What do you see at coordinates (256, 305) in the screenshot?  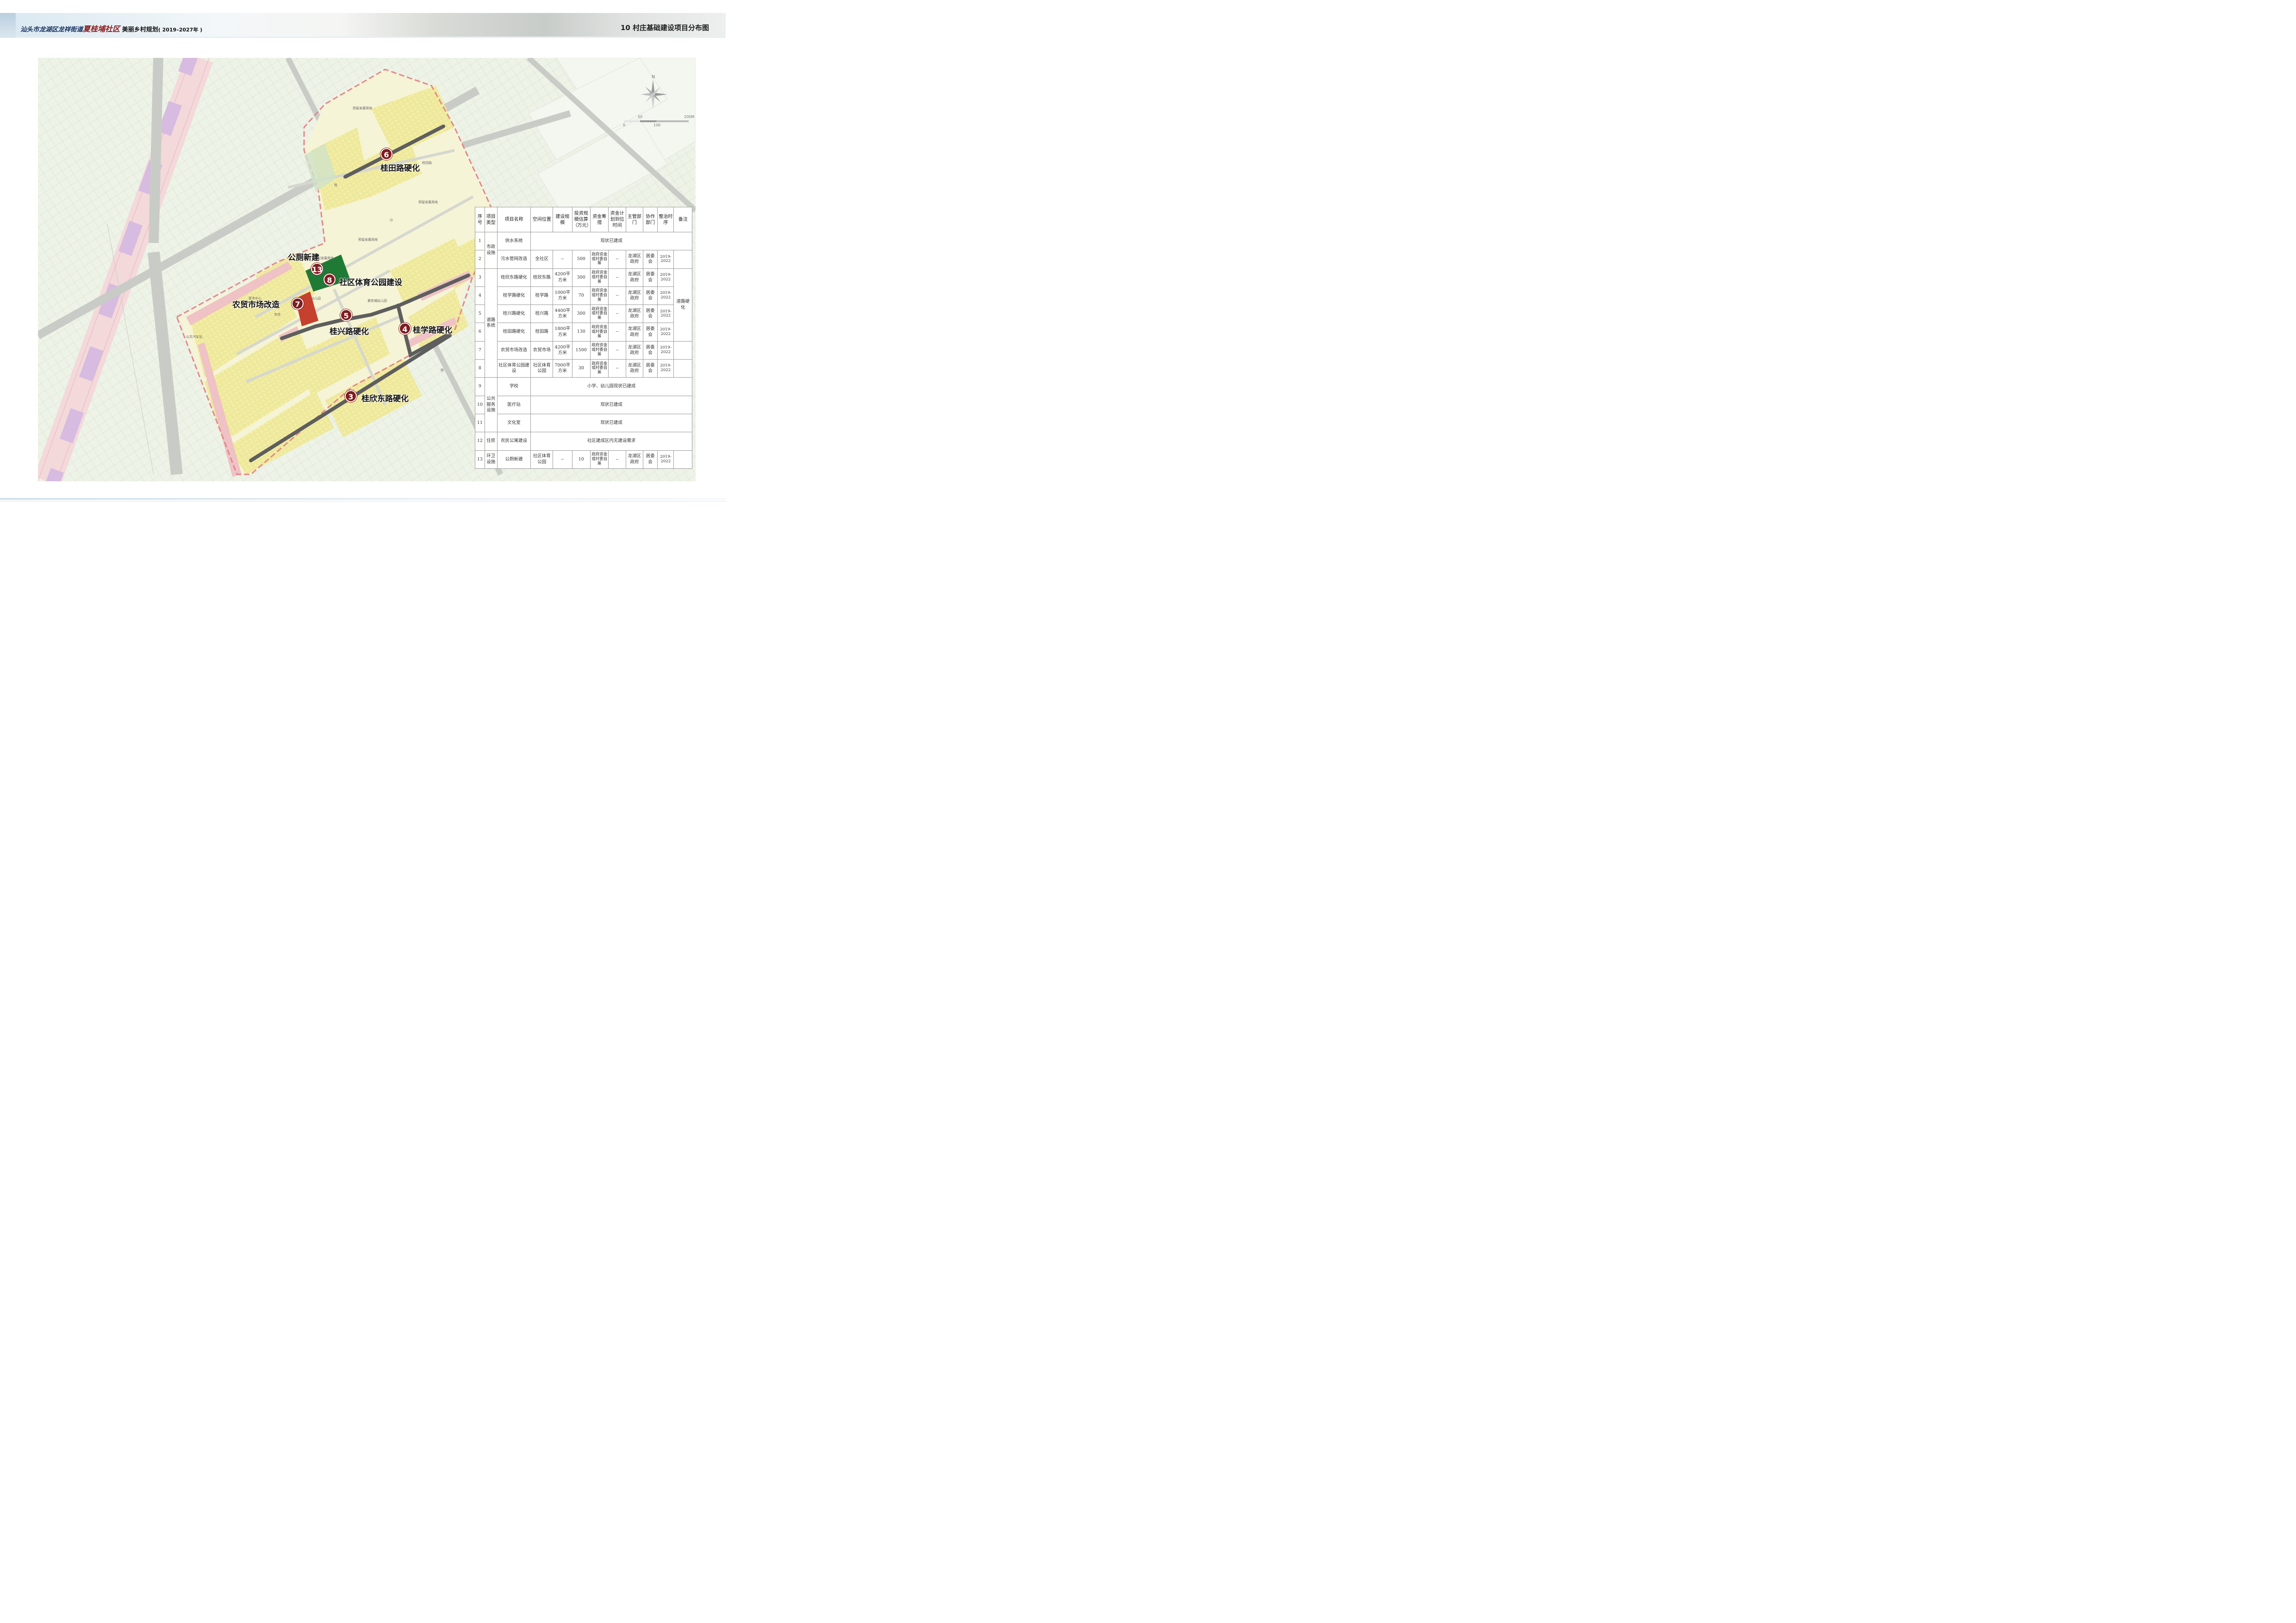 I see `project-label-7: 农贸市场改造` at bounding box center [256, 305].